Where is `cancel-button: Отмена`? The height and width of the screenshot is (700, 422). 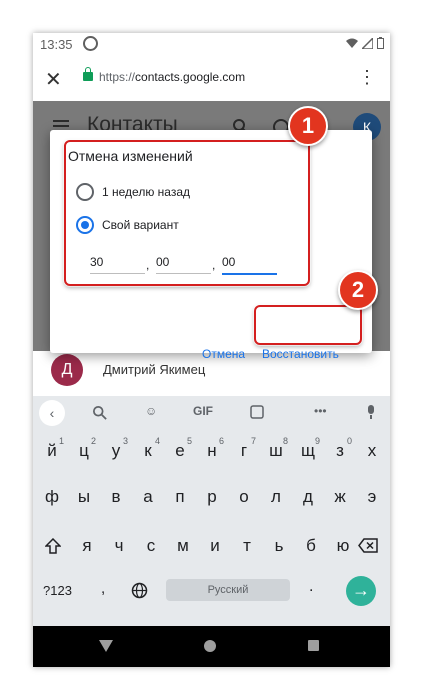 cancel-button: Отмена is located at coordinates (223, 354).